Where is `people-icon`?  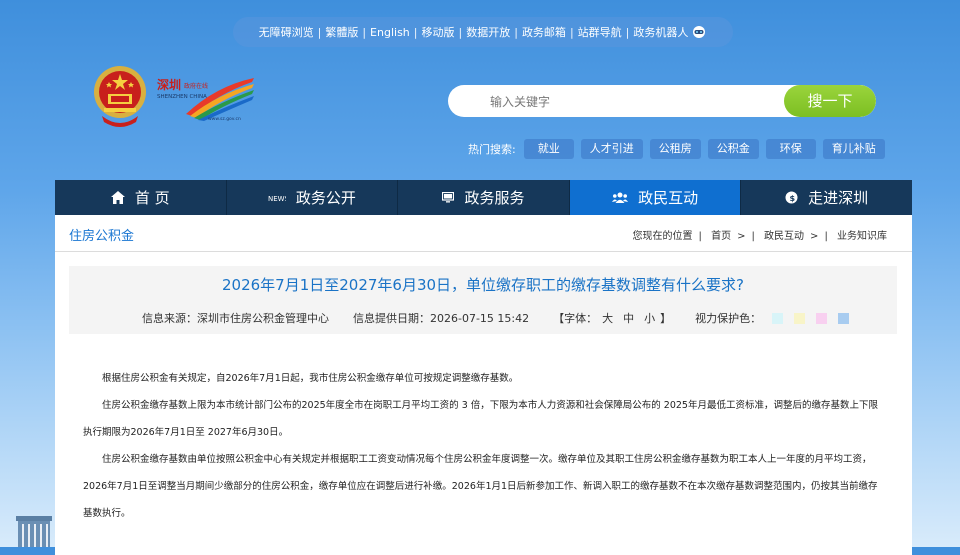 people-icon is located at coordinates (620, 197).